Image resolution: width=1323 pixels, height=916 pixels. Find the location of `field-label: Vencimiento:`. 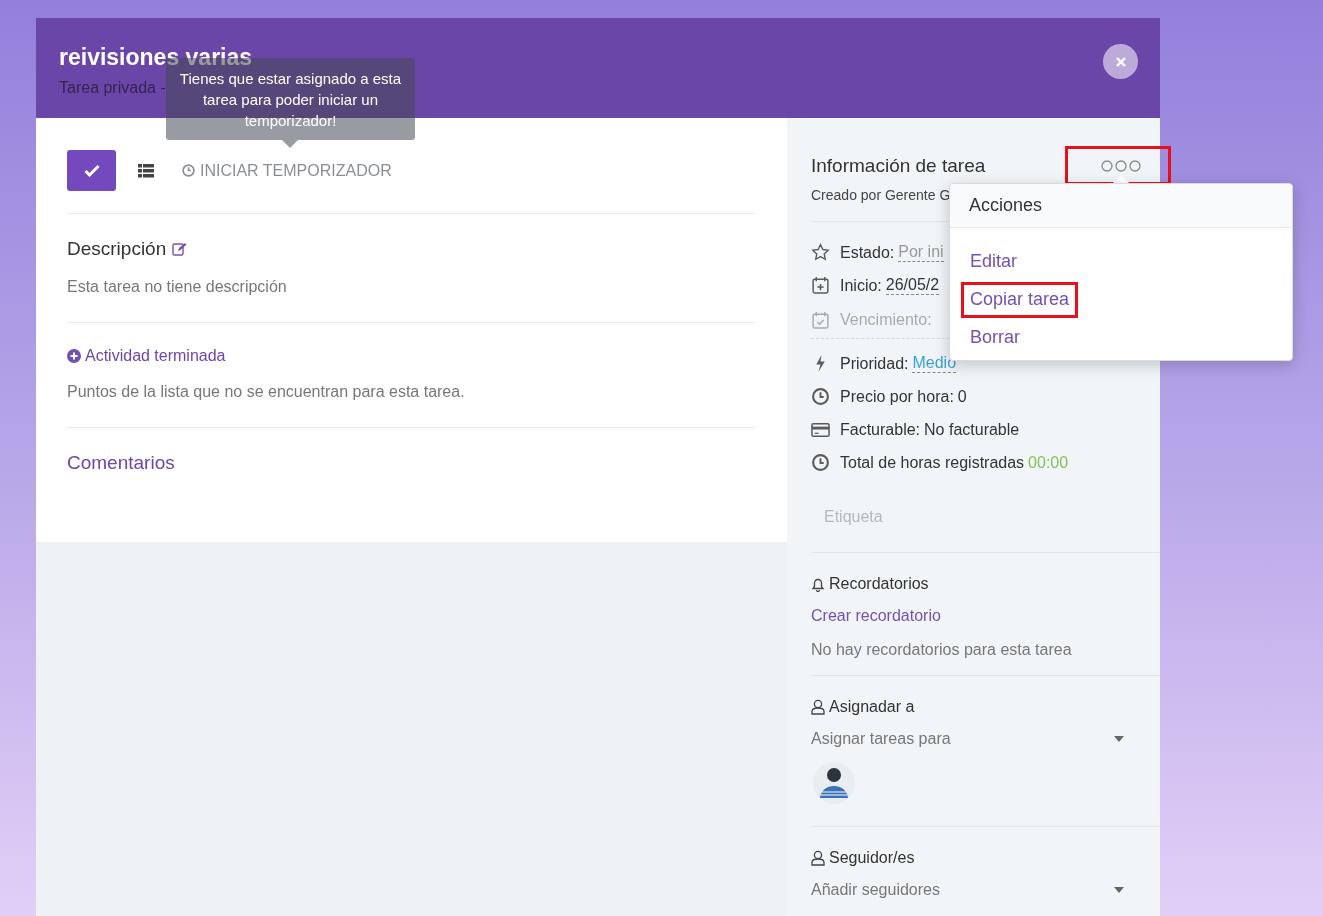

field-label: Vencimiento: is located at coordinates (886, 320).